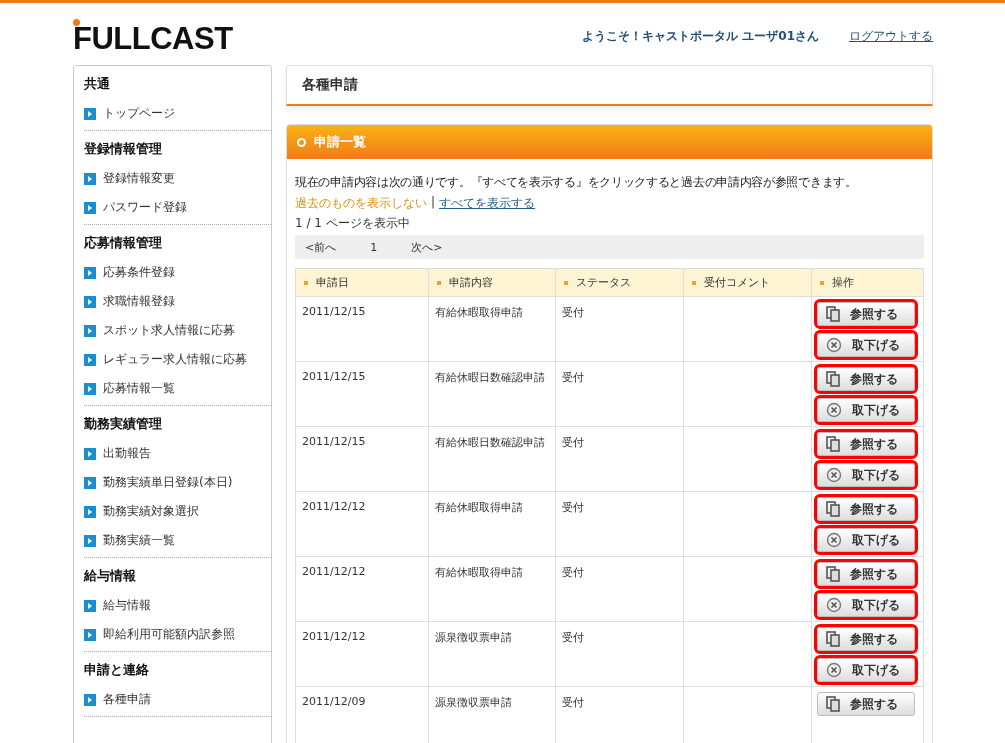  I want to click on sidebar-item: 登録情報変更, so click(139, 178).